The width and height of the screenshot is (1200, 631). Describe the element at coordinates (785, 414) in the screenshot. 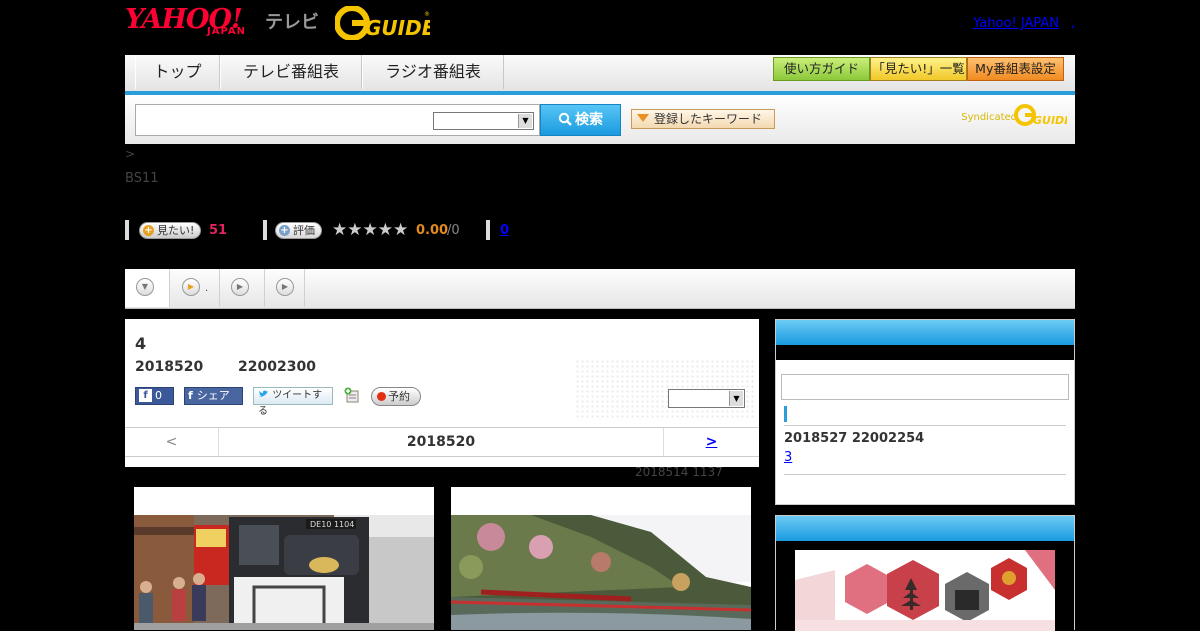

I see `section-marker` at that location.